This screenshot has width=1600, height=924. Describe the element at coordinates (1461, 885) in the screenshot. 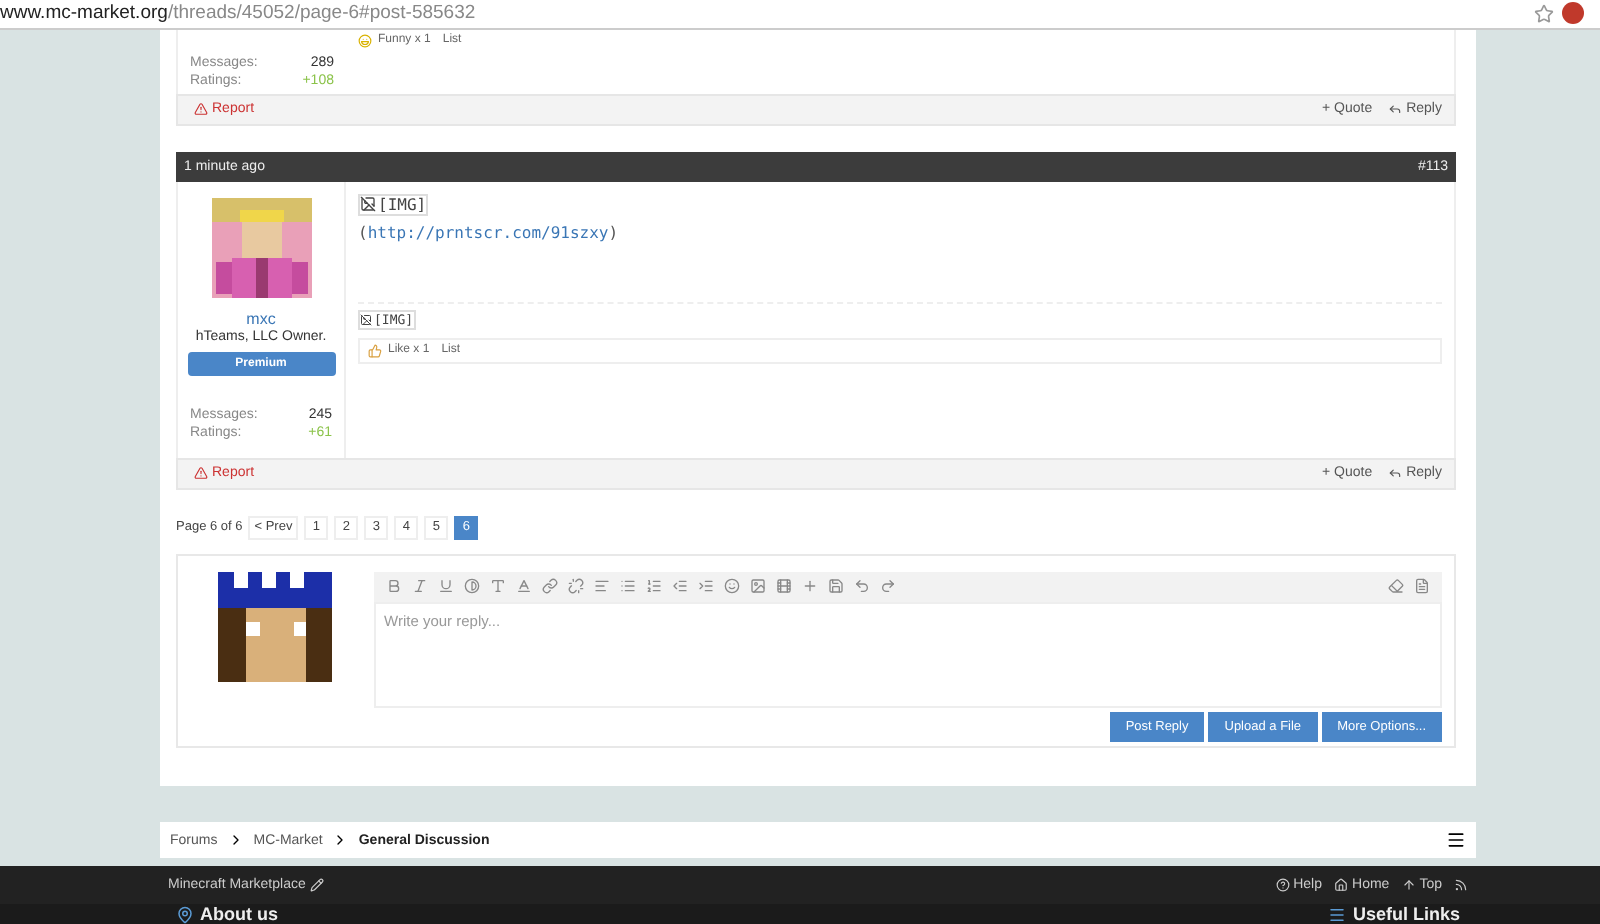

I see `rss-icon` at that location.